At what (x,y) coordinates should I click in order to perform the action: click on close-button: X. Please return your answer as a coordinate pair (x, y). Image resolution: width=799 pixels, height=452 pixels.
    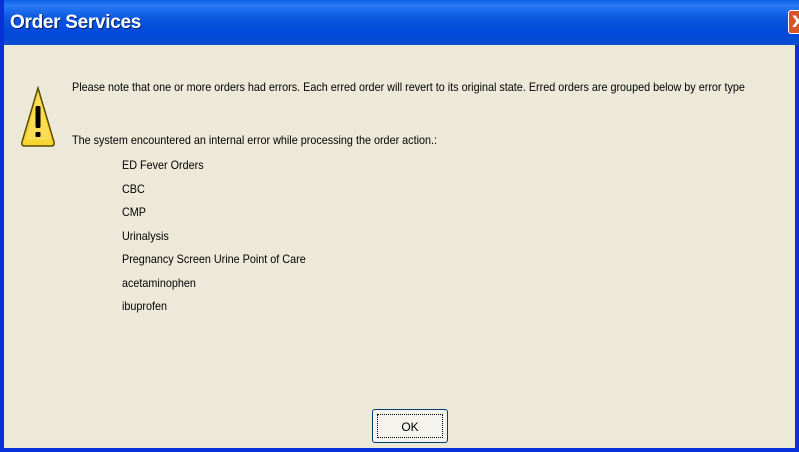
    Looking at the image, I should click on (793, 22).